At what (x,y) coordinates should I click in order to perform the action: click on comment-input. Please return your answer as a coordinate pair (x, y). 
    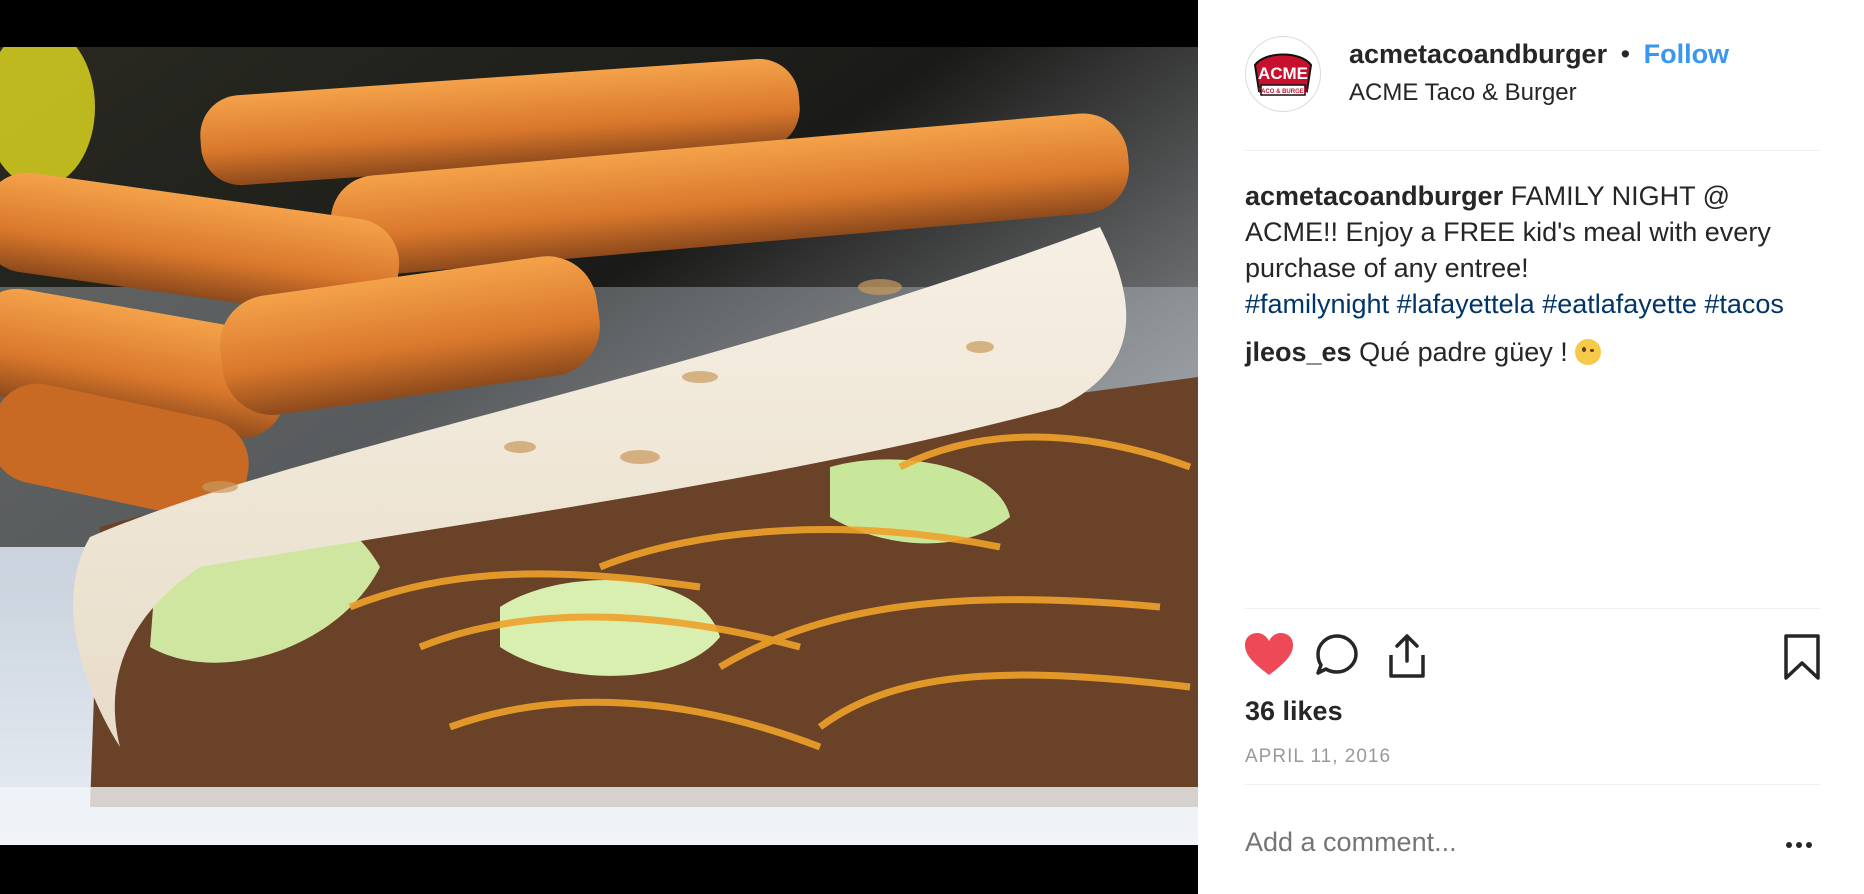
    Looking at the image, I should click on (1485, 842).